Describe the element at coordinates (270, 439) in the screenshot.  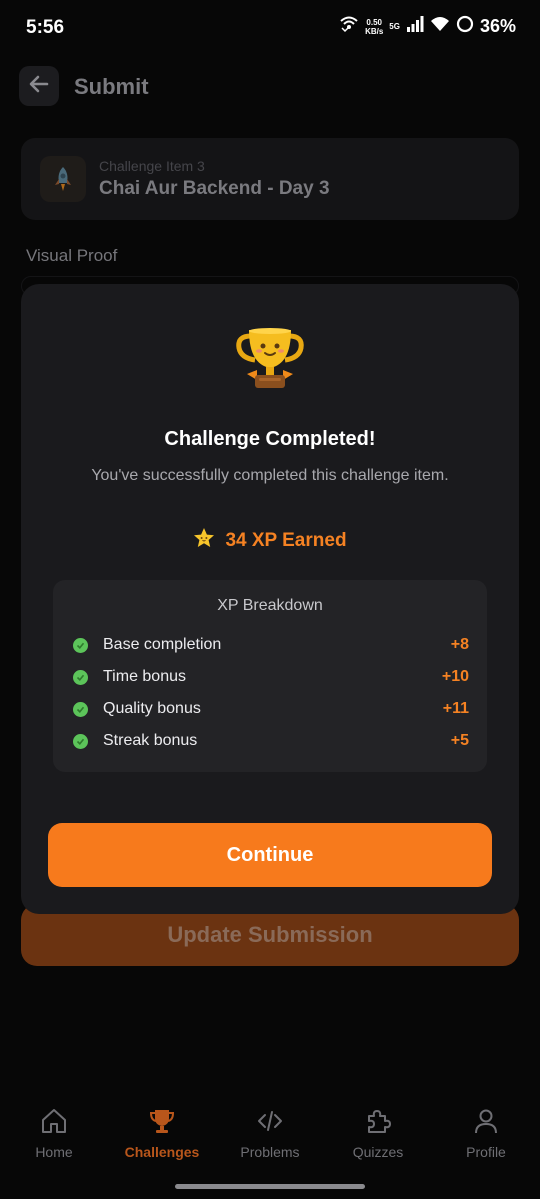
I see `modal-title: Challenge Completed!` at that location.